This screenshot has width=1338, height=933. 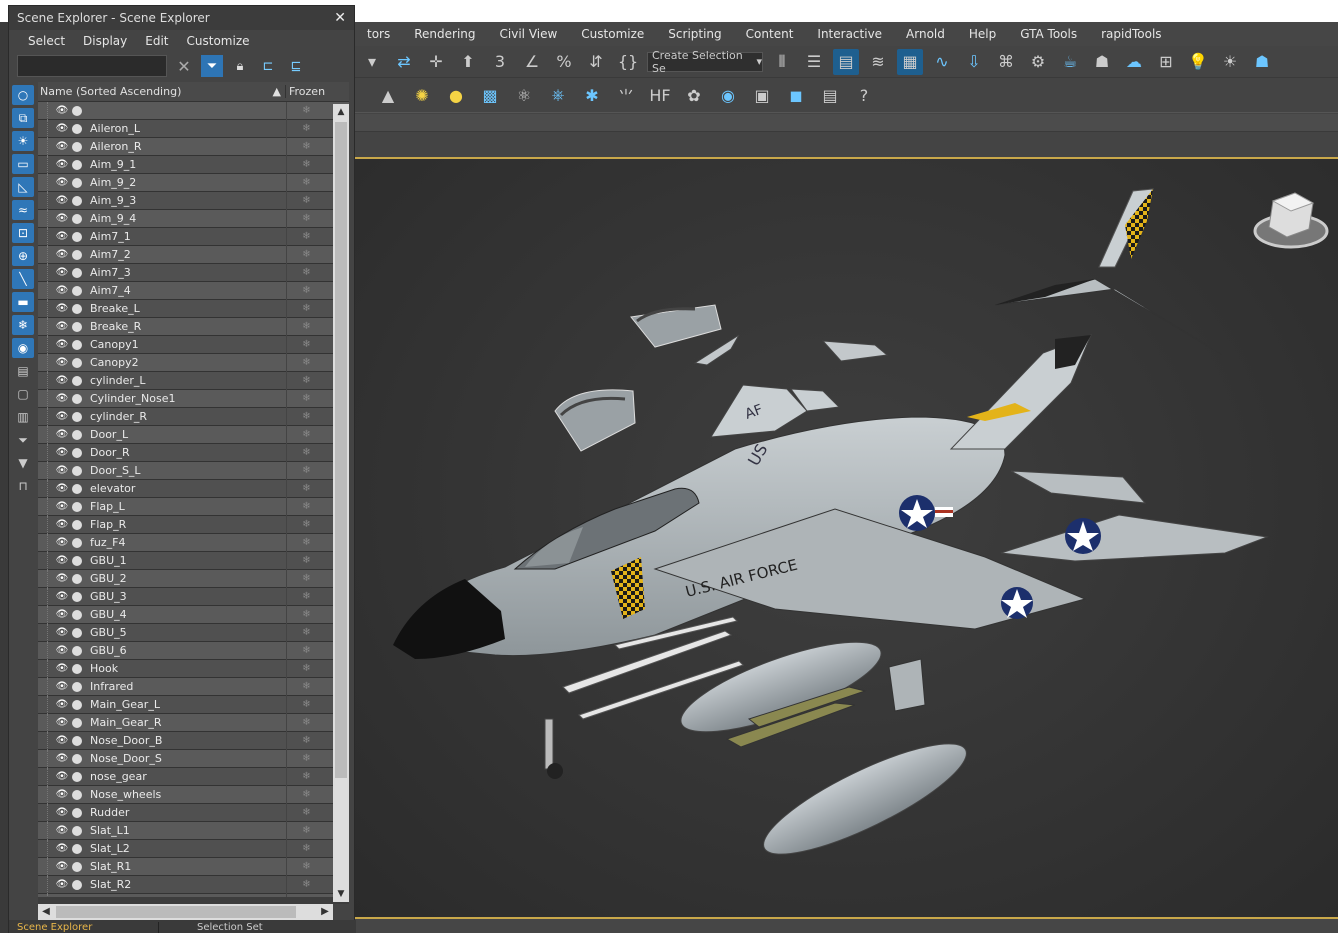 I want to click on bind-icon: ⇄, so click(x=404, y=62).